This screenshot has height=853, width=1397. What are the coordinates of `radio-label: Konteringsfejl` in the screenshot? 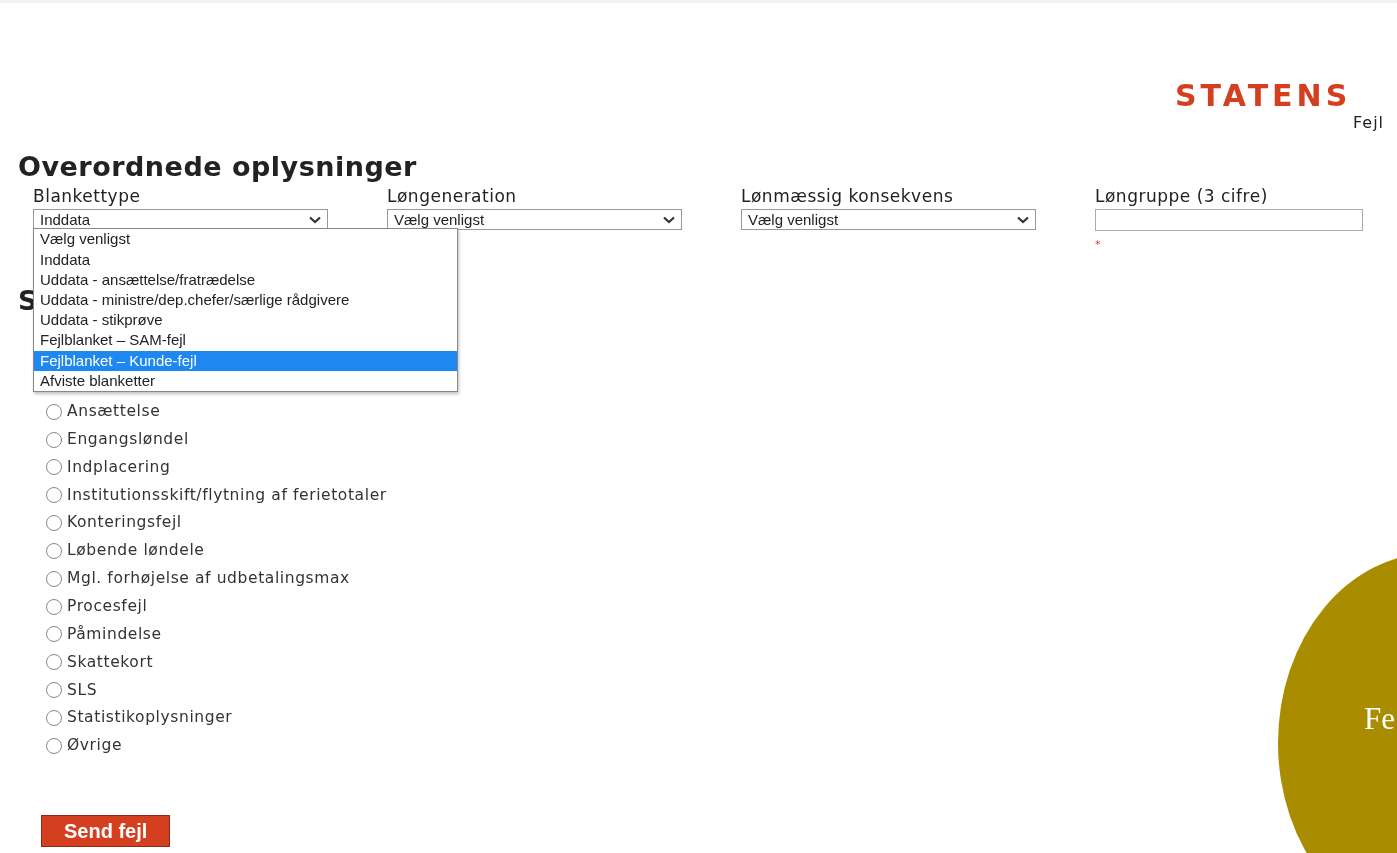 It's located at (124, 523).